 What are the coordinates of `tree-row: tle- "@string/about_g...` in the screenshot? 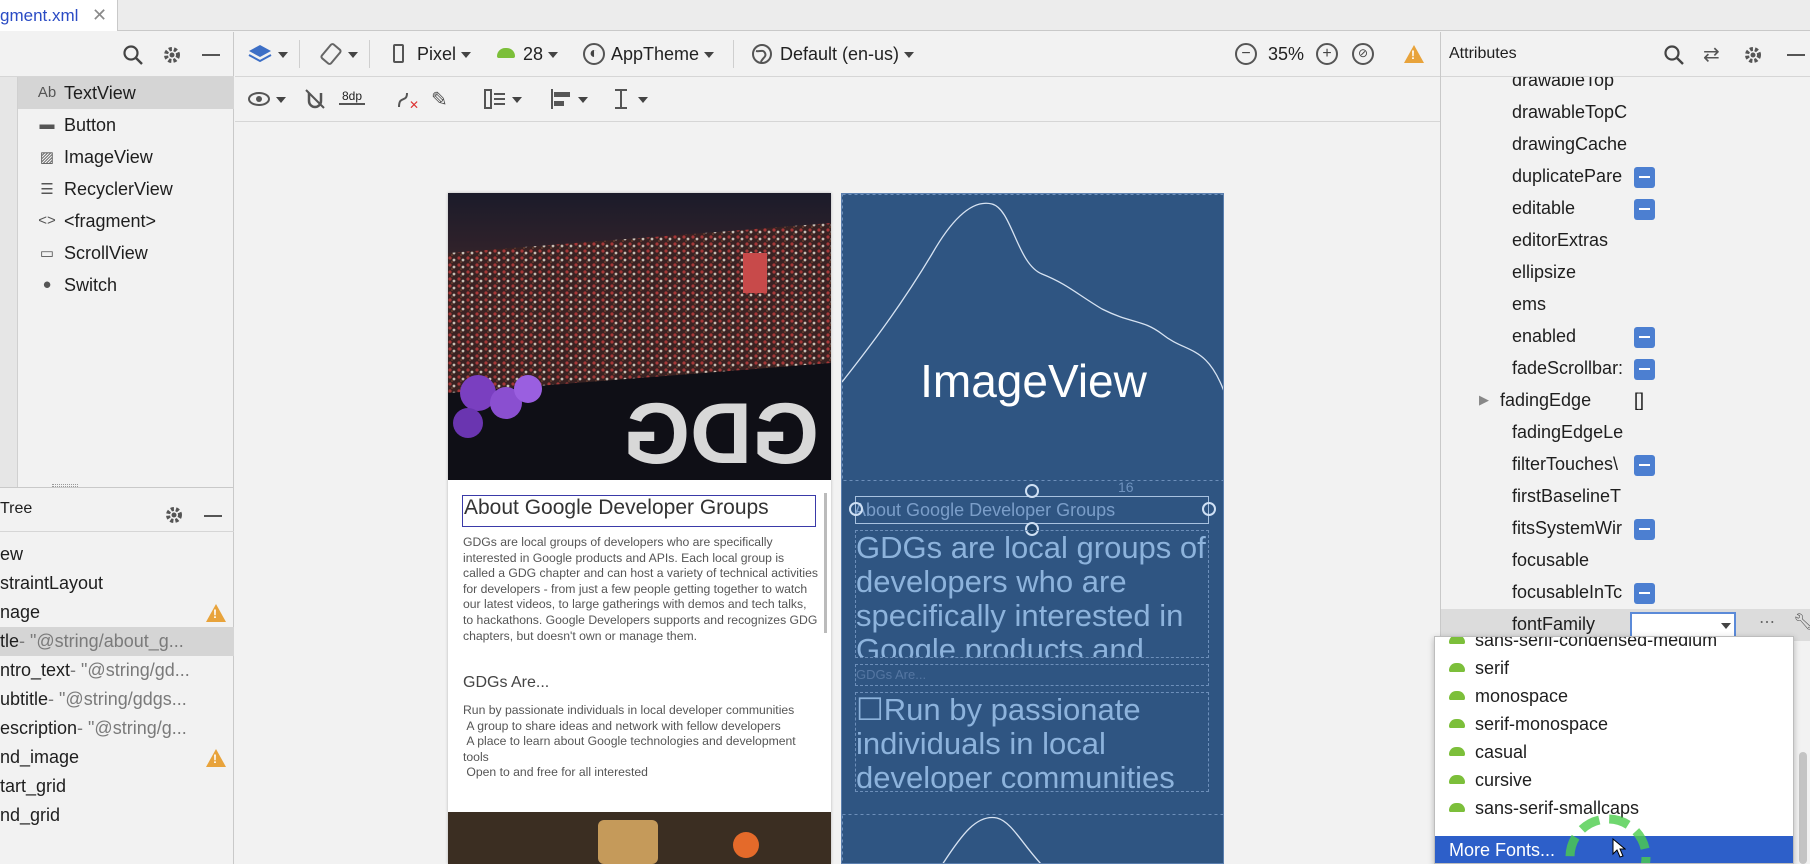 It's located at (117, 641).